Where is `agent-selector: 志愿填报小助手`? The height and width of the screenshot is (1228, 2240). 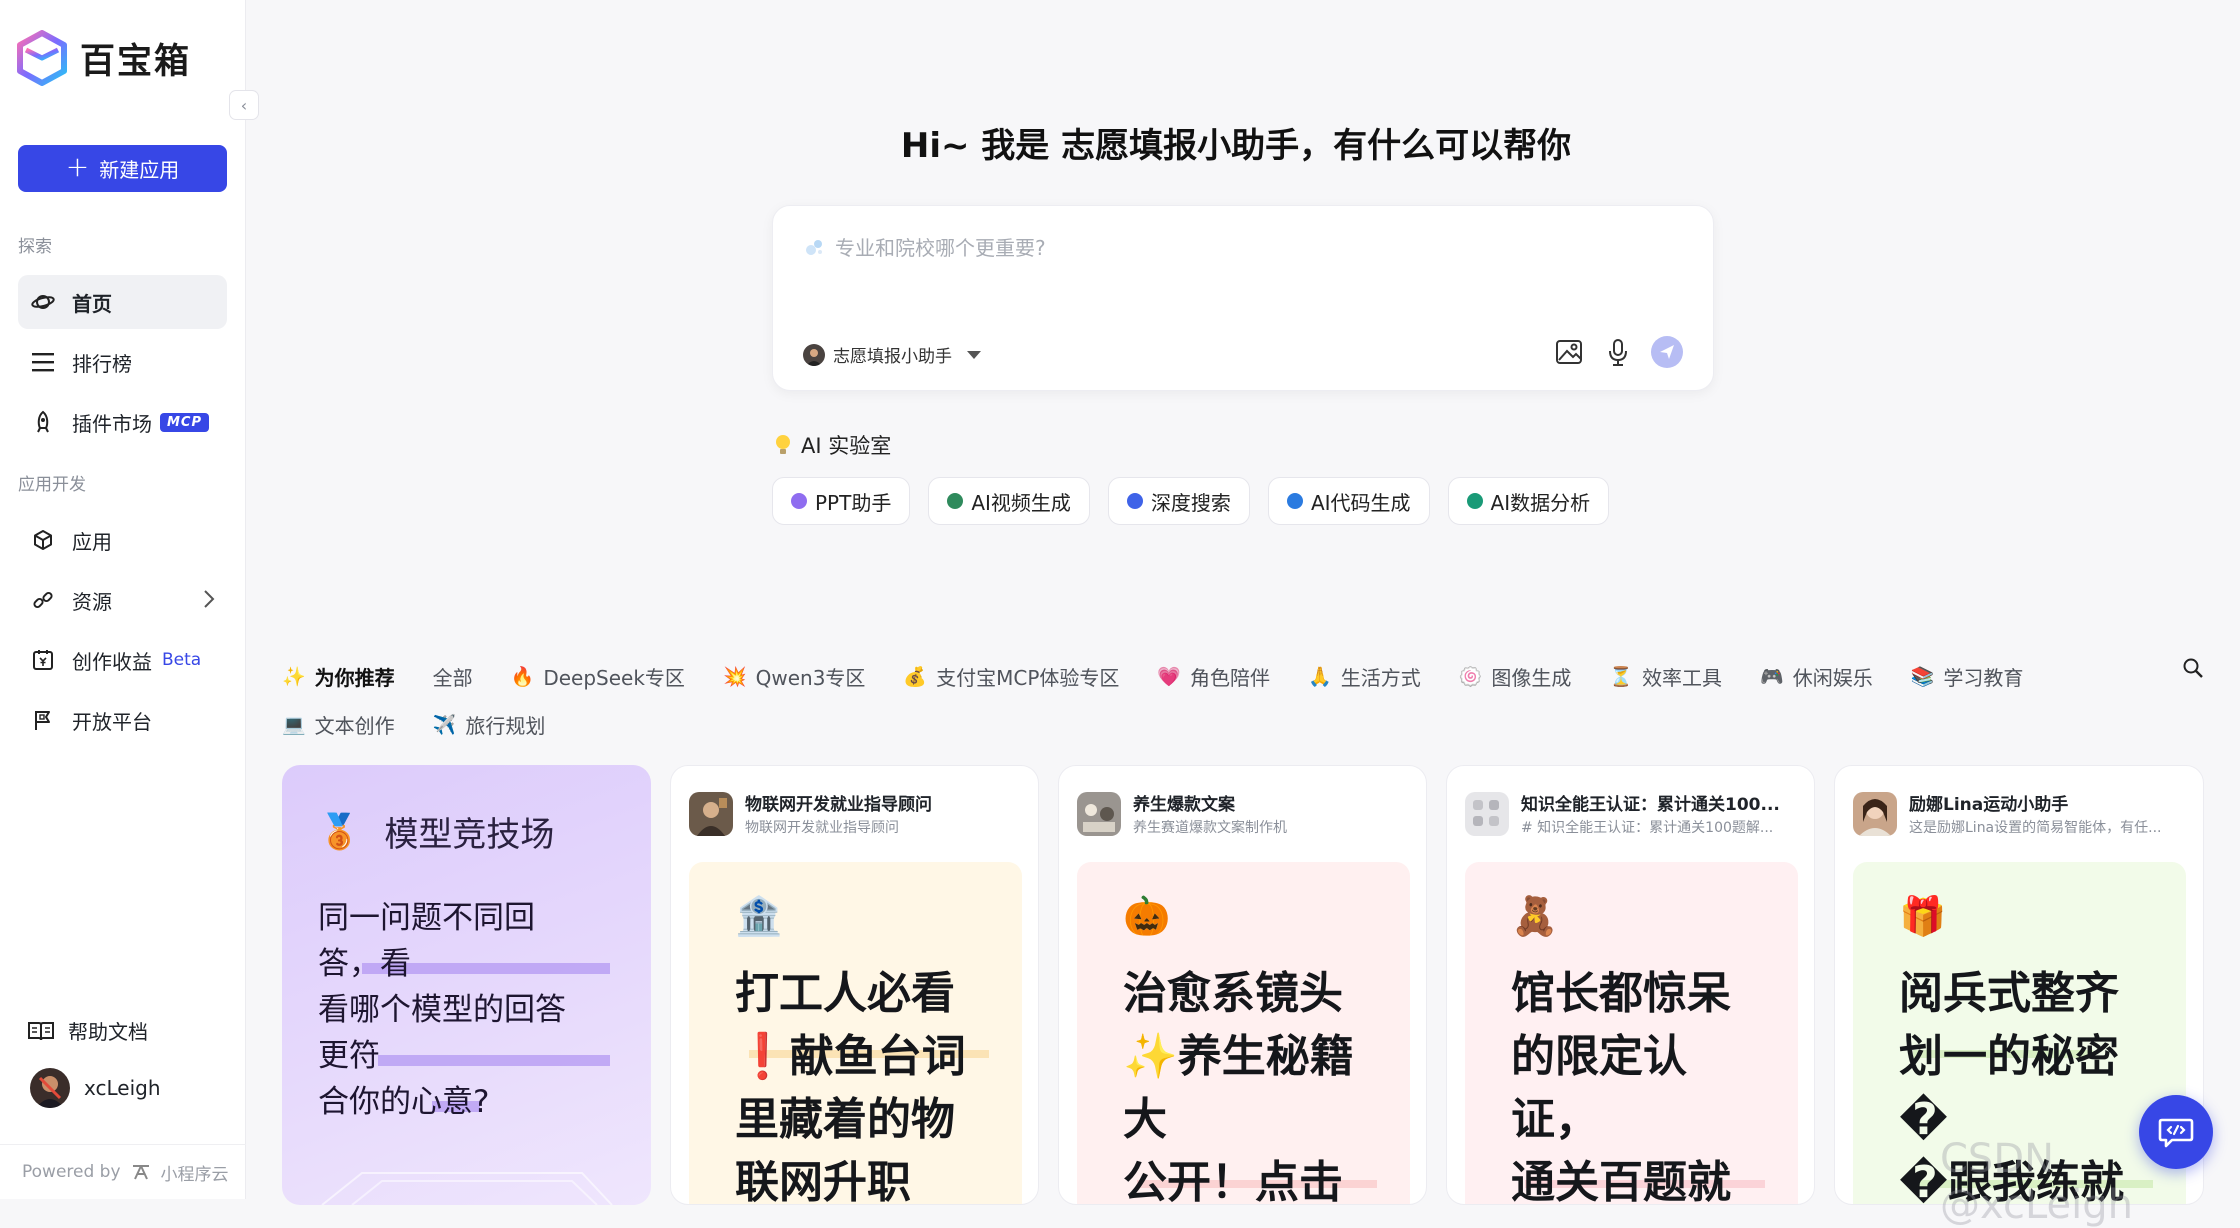
agent-selector: 志愿填报小助手 is located at coordinates (892, 354).